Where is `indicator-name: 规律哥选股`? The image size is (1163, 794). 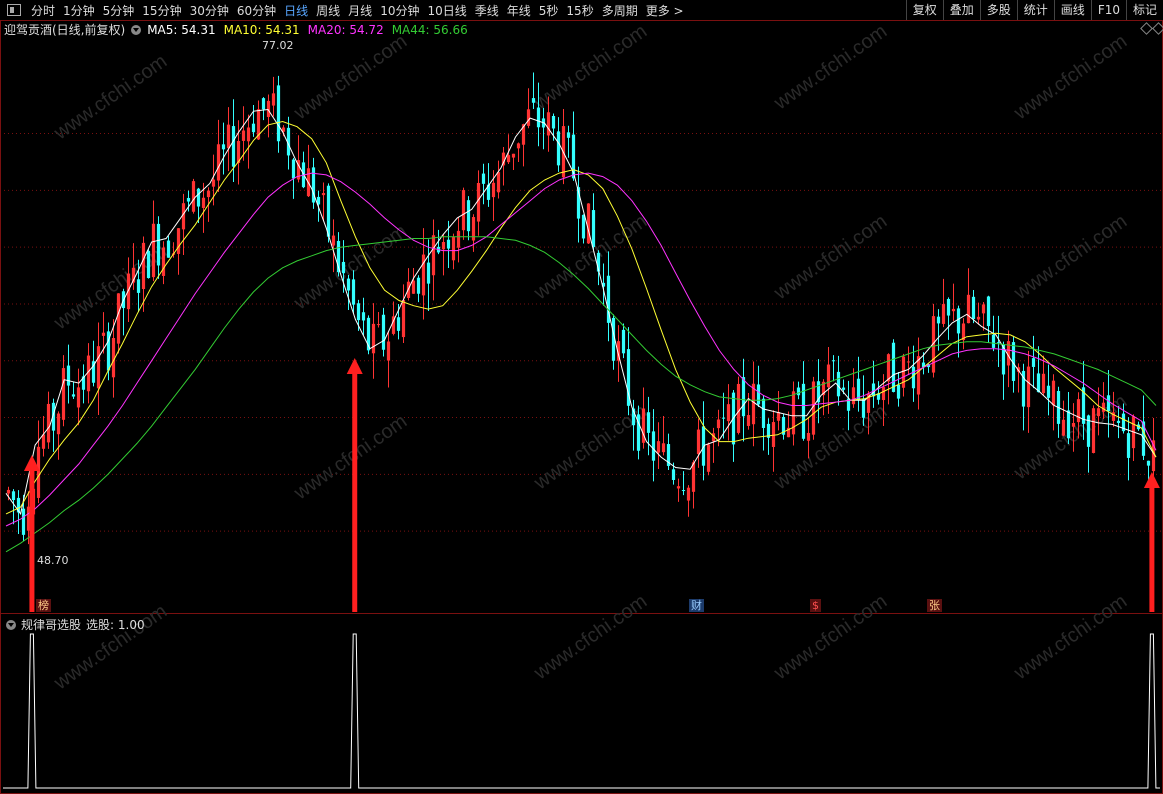
indicator-name: 规律哥选股 is located at coordinates (51, 625).